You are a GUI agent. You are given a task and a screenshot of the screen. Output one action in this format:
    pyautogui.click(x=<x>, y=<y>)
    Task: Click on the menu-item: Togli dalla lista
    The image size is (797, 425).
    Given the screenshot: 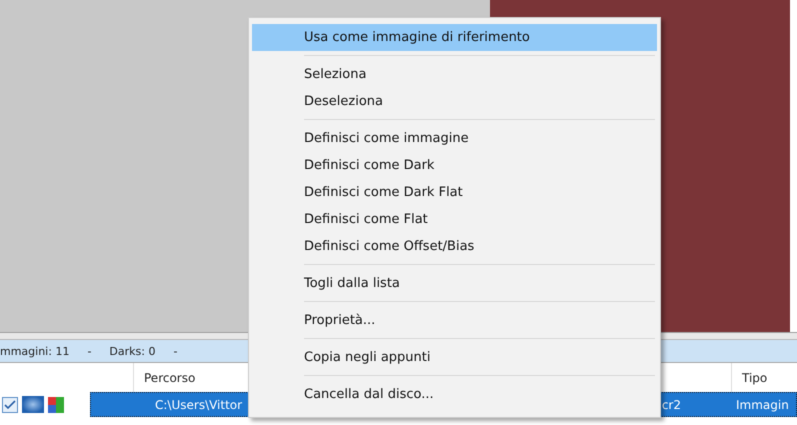 What is the action you would take?
    pyautogui.click(x=454, y=283)
    